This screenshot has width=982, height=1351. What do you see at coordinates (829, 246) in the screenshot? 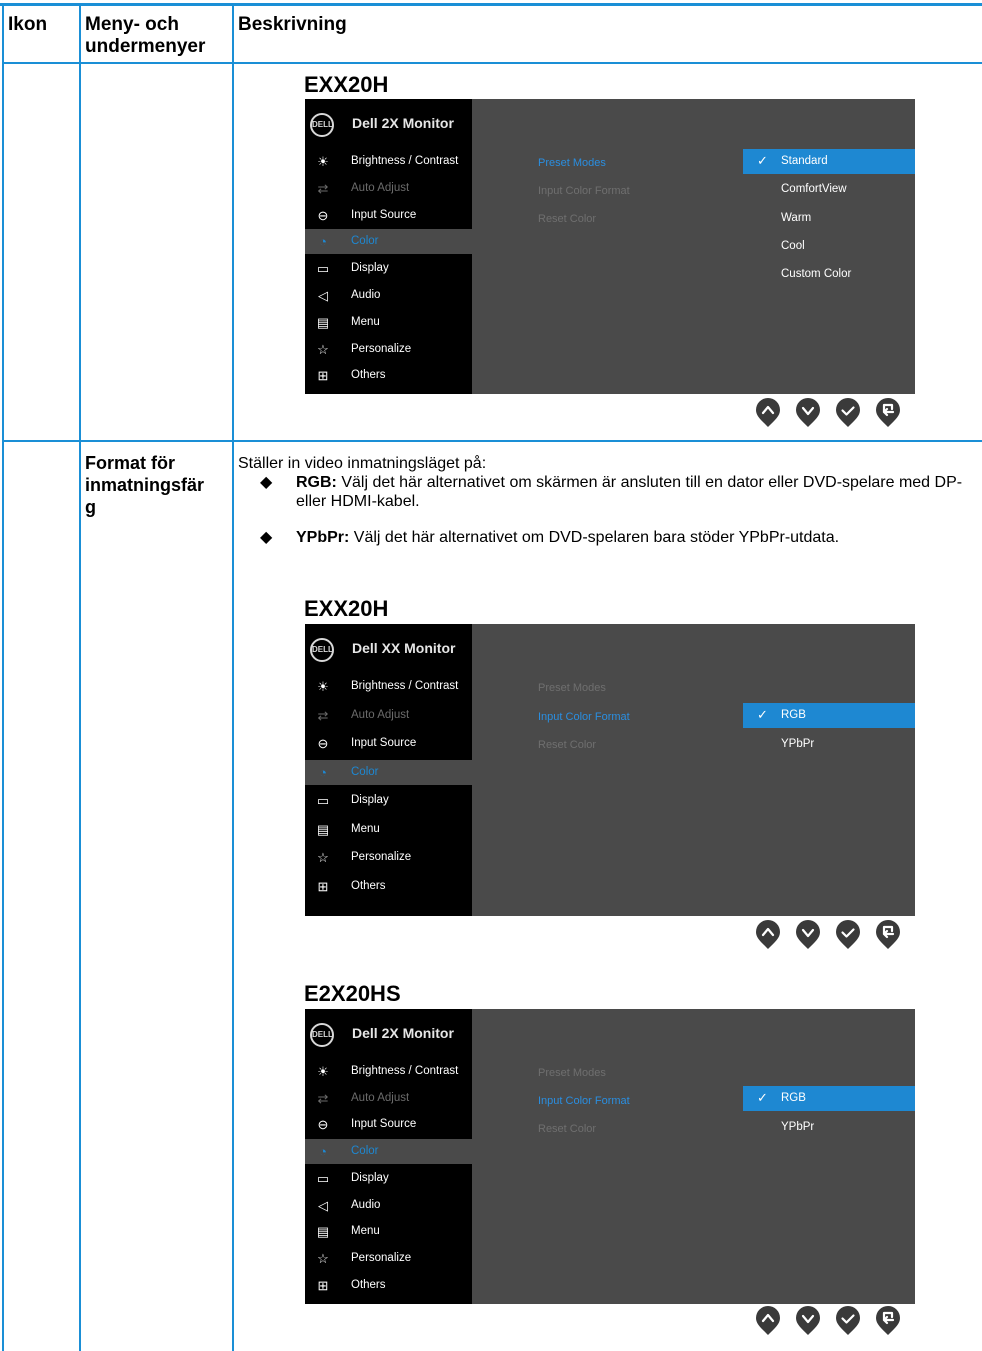
I see `osd-option: Cool` at bounding box center [829, 246].